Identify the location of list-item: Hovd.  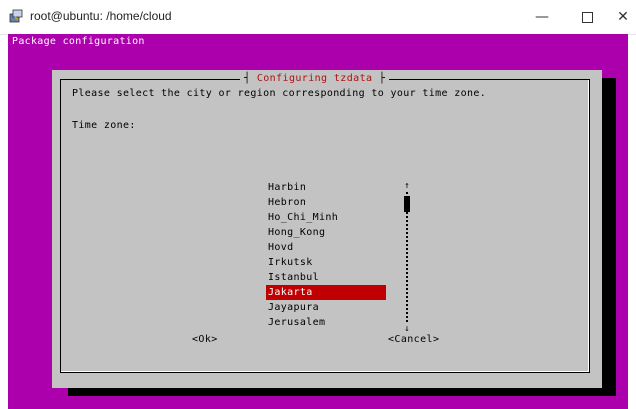
(326, 247).